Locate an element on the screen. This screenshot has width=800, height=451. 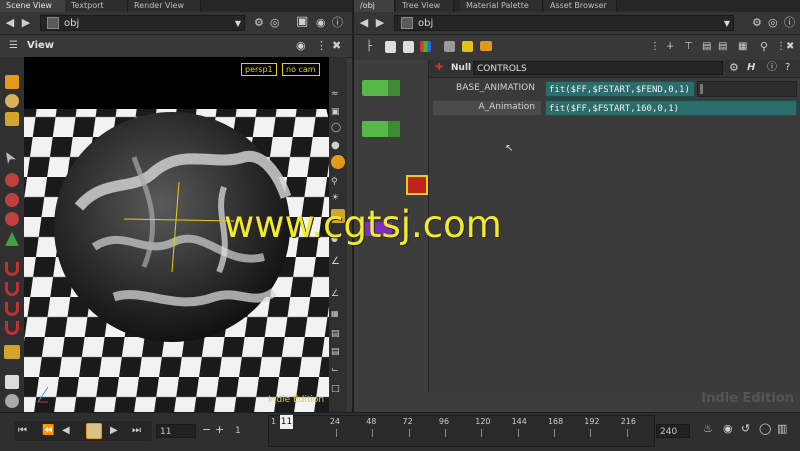
play-reverse-icon: ◀ is located at coordinates (66, 431).